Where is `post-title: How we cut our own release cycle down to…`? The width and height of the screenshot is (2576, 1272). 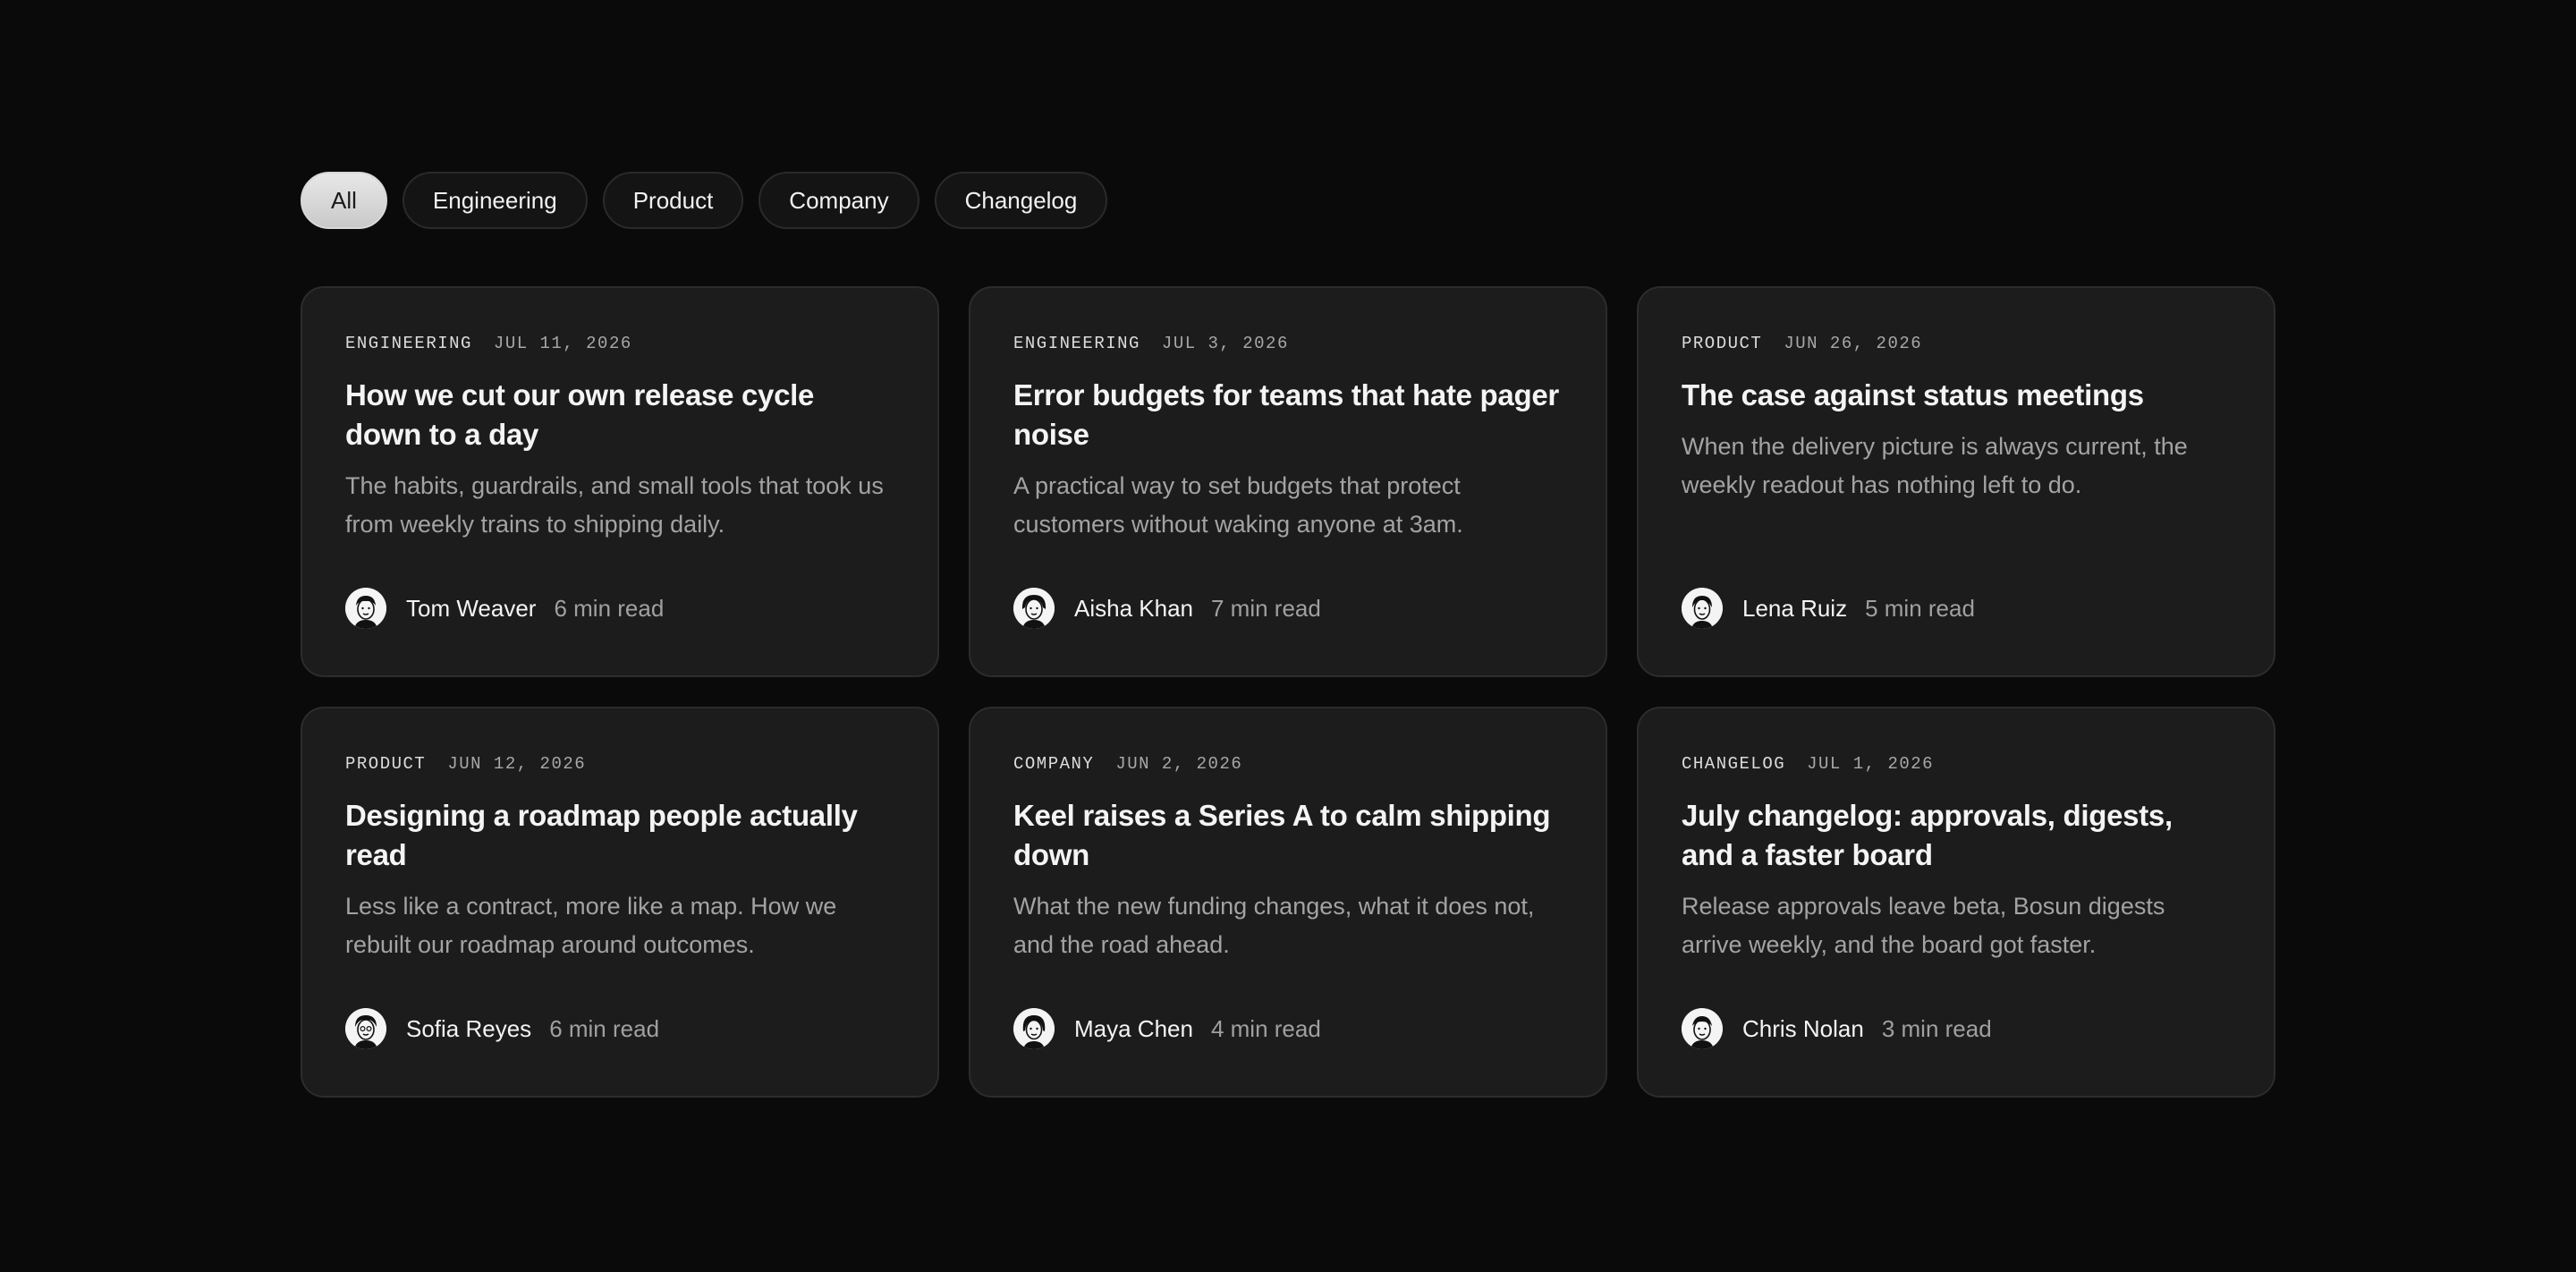
post-title: How we cut our own release cycle down to… is located at coordinates (619, 415).